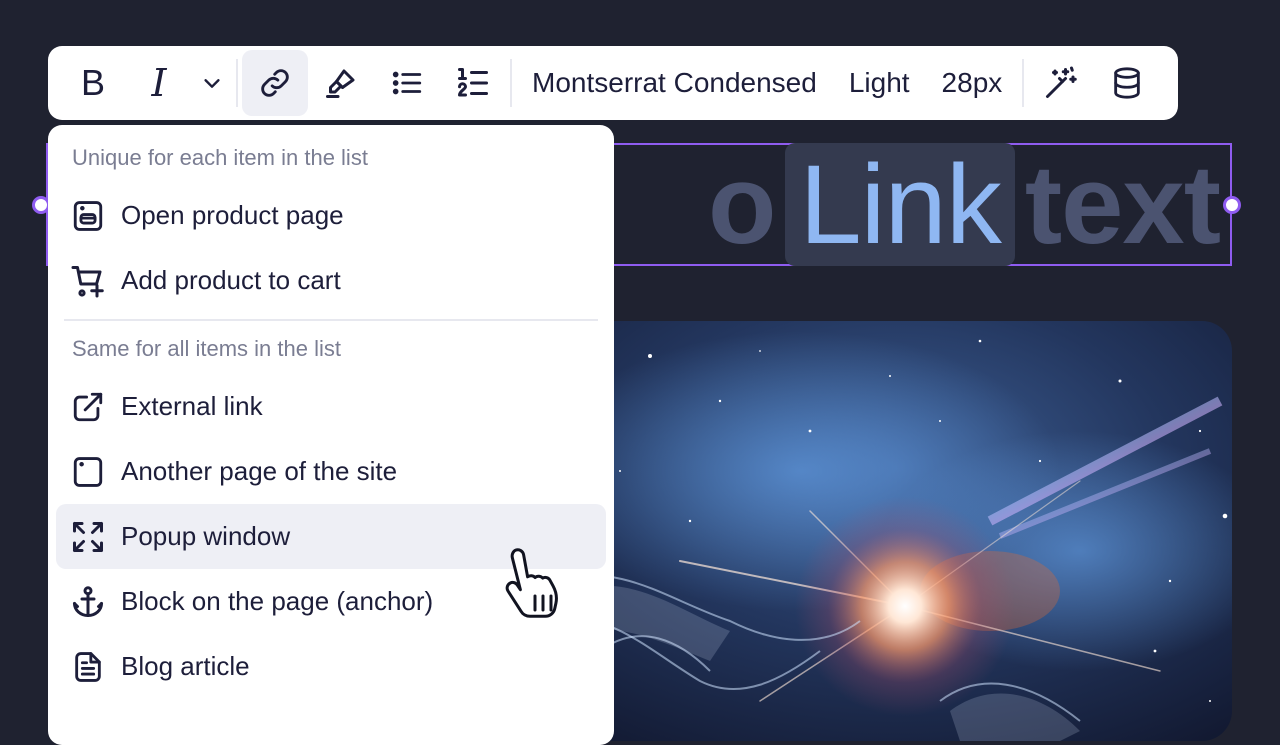 This screenshot has height=745, width=1280. What do you see at coordinates (1232, 205) in the screenshot?
I see `resize-handle-right` at bounding box center [1232, 205].